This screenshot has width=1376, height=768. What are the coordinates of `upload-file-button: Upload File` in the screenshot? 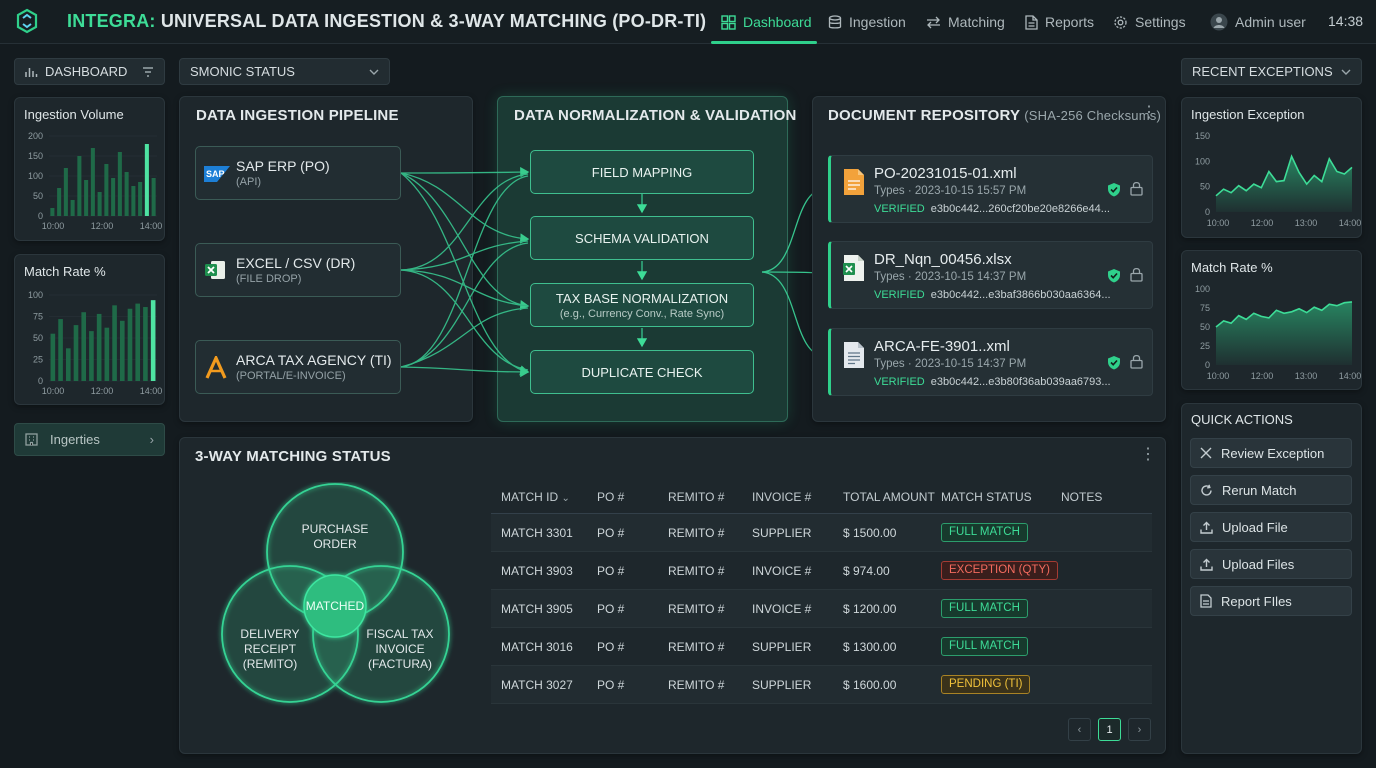 It's located at (1271, 527).